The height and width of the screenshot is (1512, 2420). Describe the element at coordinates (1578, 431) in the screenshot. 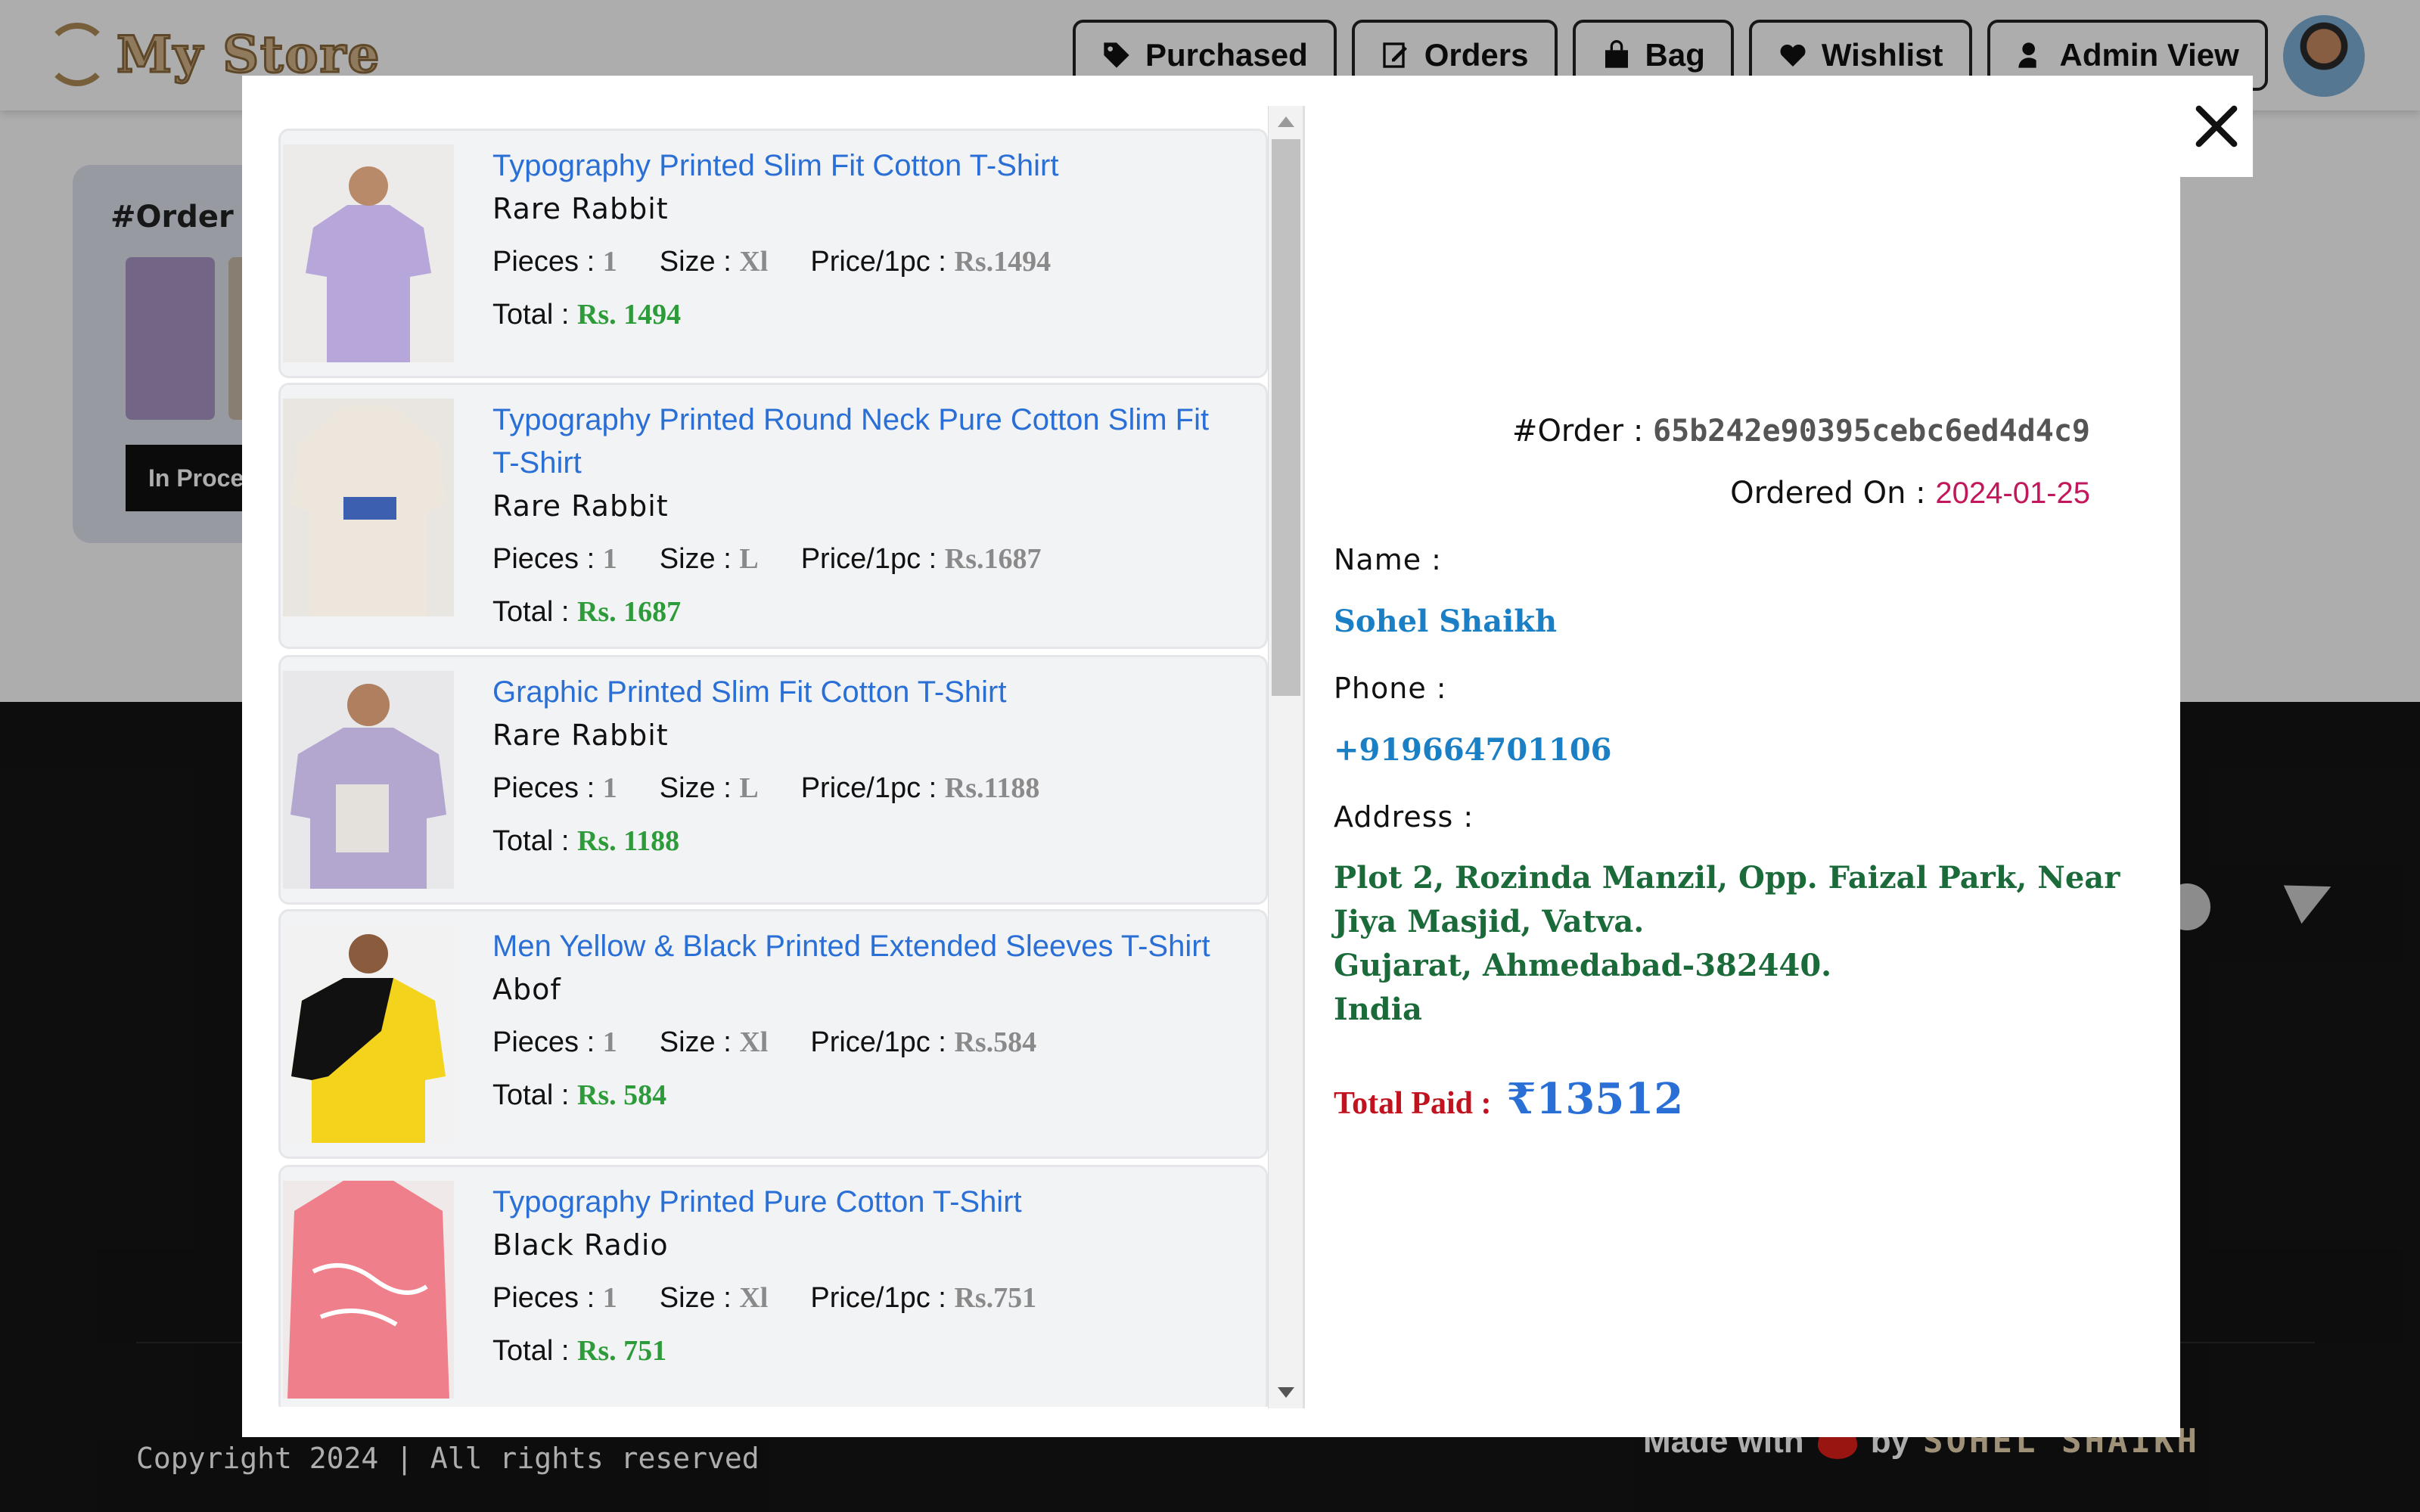

I see `order-id-label: #Order :` at that location.